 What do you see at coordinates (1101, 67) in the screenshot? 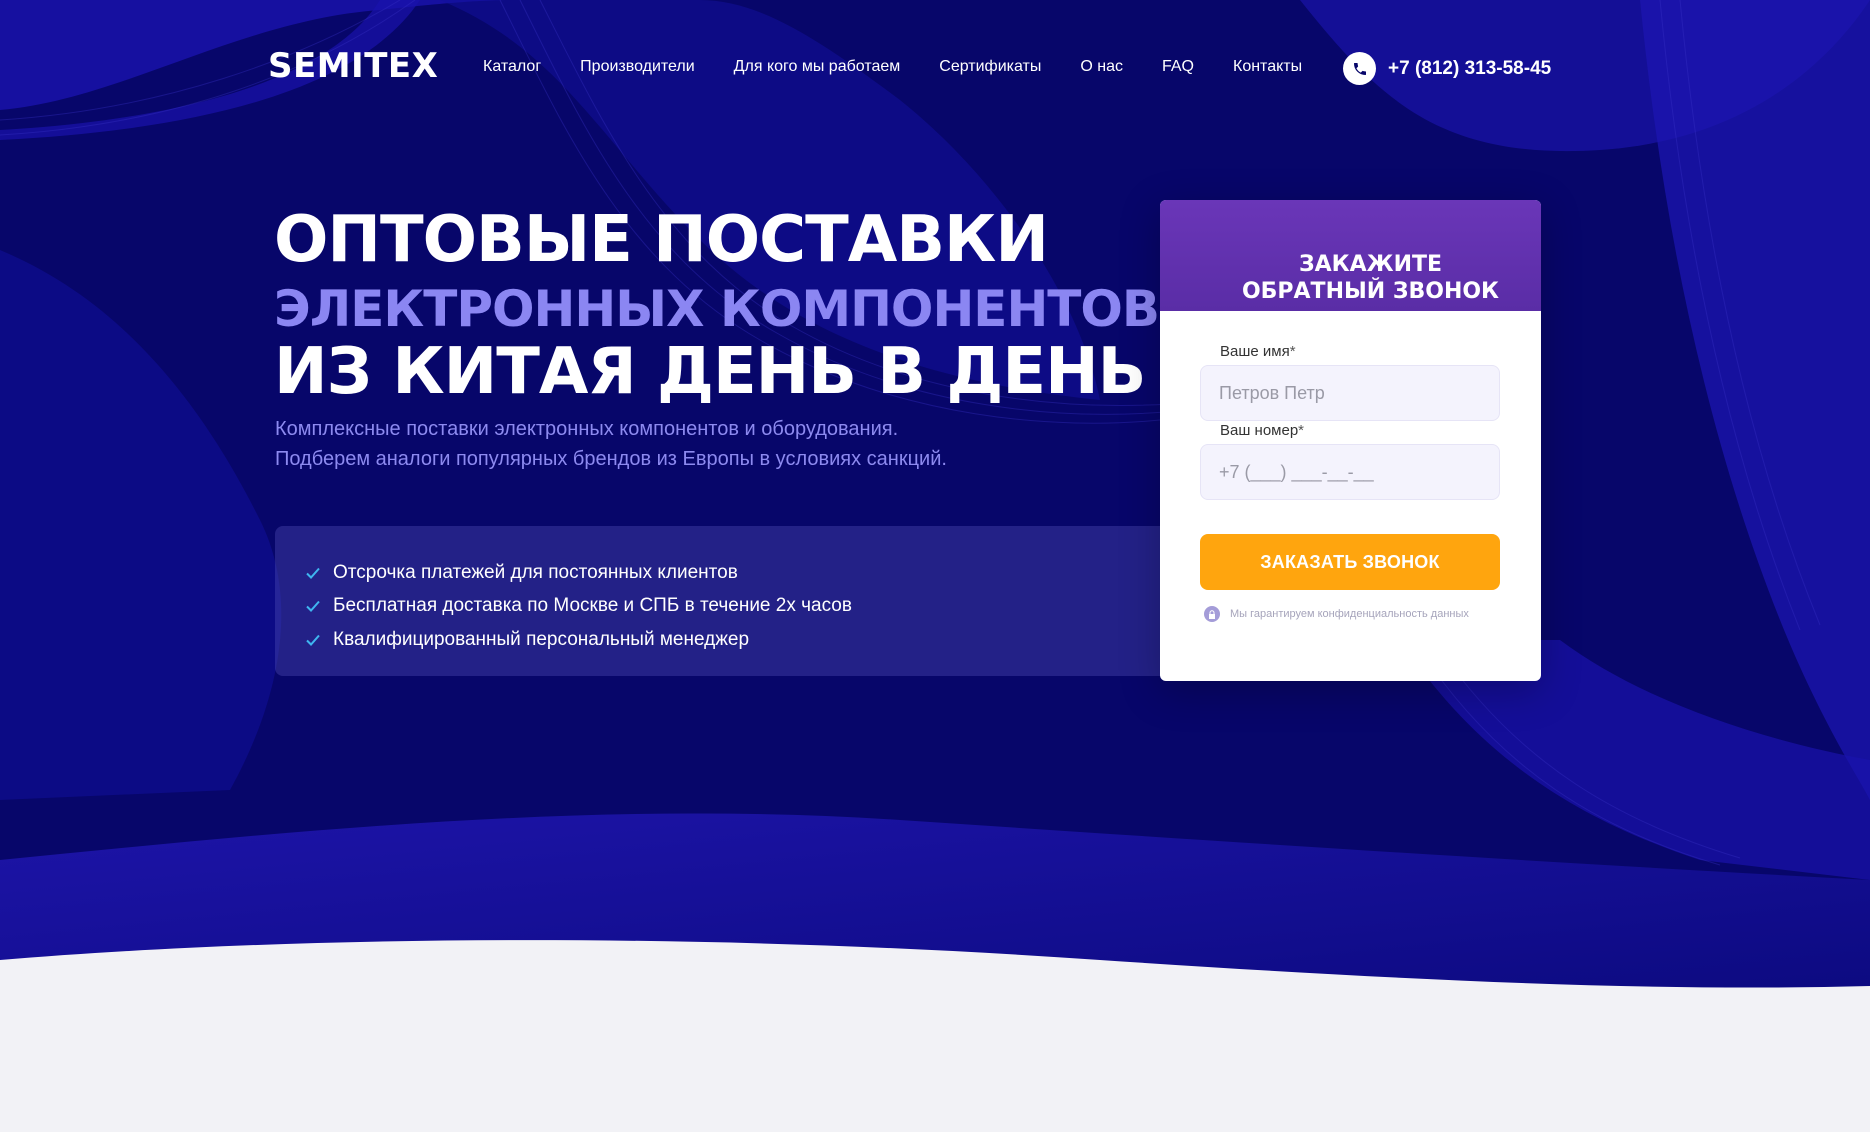
I see `nav-about: О нас` at bounding box center [1101, 67].